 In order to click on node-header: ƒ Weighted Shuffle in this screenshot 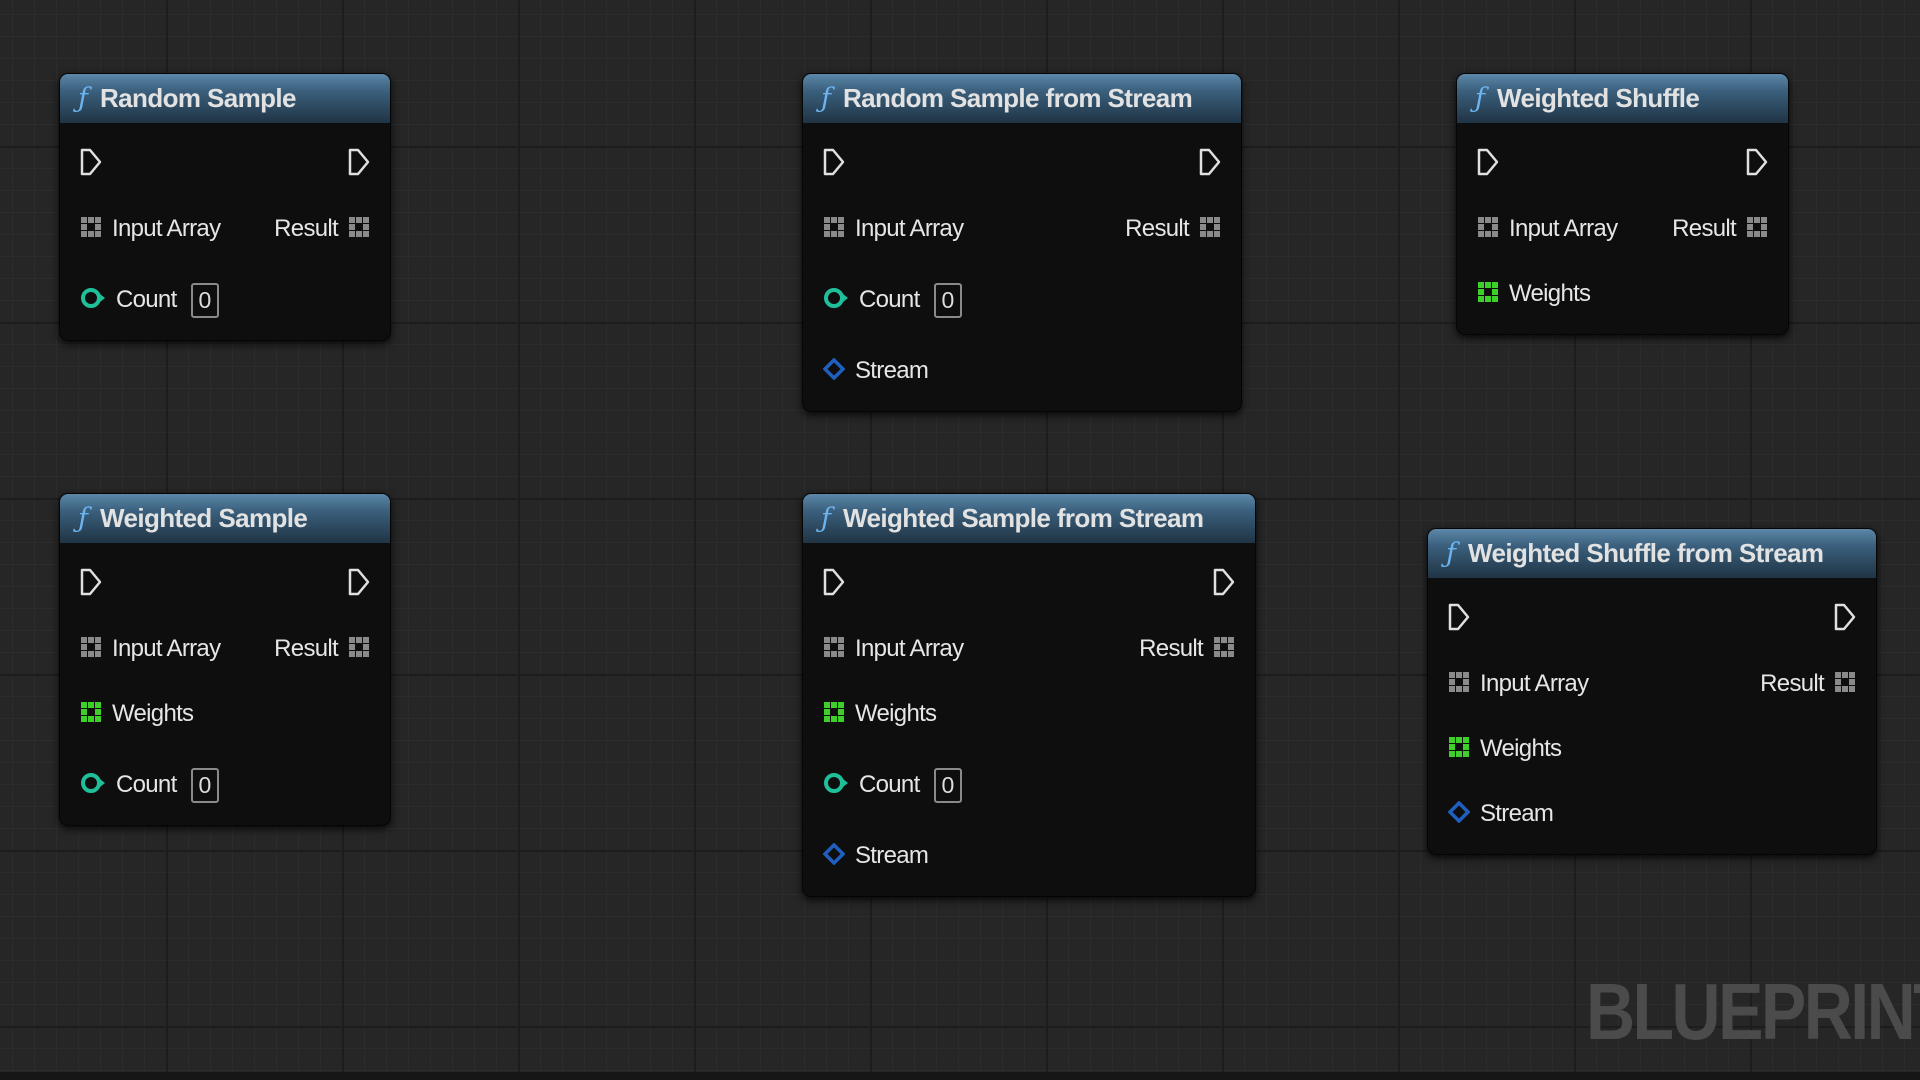, I will do `click(1622, 98)`.